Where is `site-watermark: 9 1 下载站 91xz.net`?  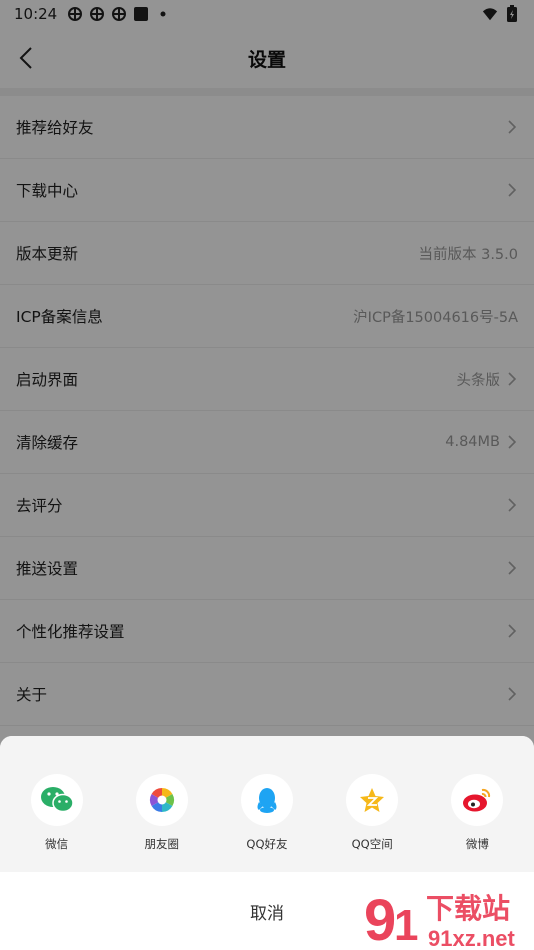 site-watermark: 9 1 下载站 91xz.net is located at coordinates (439, 919).